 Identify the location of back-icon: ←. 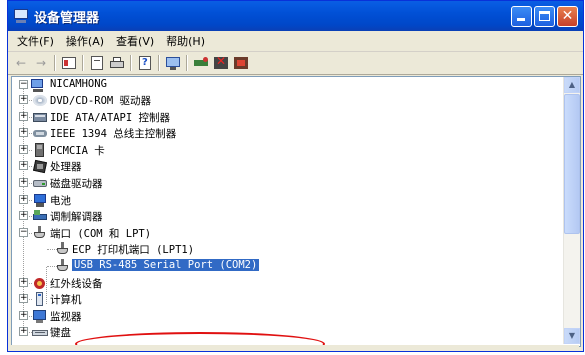
(21, 63).